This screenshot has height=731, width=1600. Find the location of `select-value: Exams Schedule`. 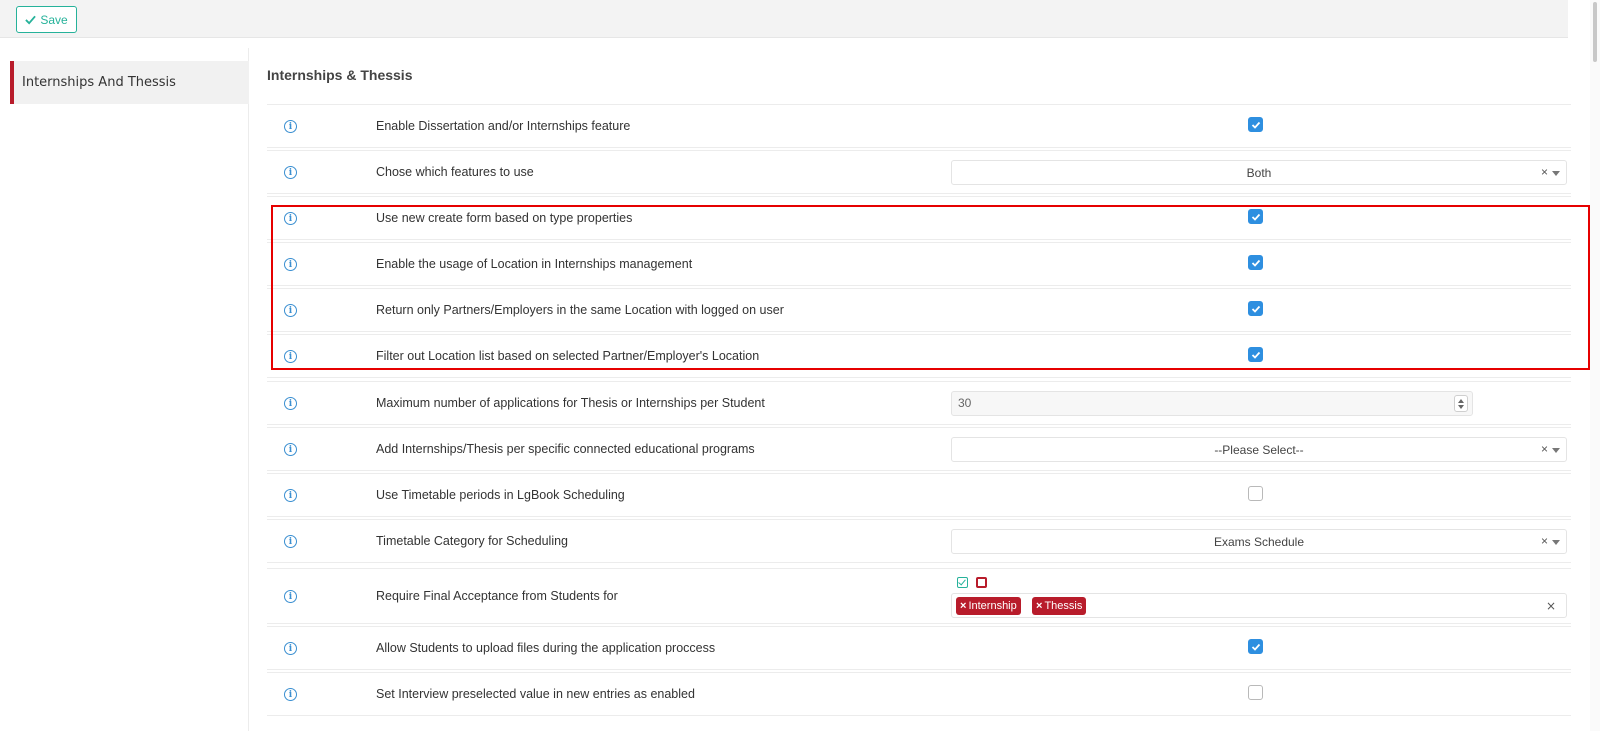

select-value: Exams Schedule is located at coordinates (1259, 542).